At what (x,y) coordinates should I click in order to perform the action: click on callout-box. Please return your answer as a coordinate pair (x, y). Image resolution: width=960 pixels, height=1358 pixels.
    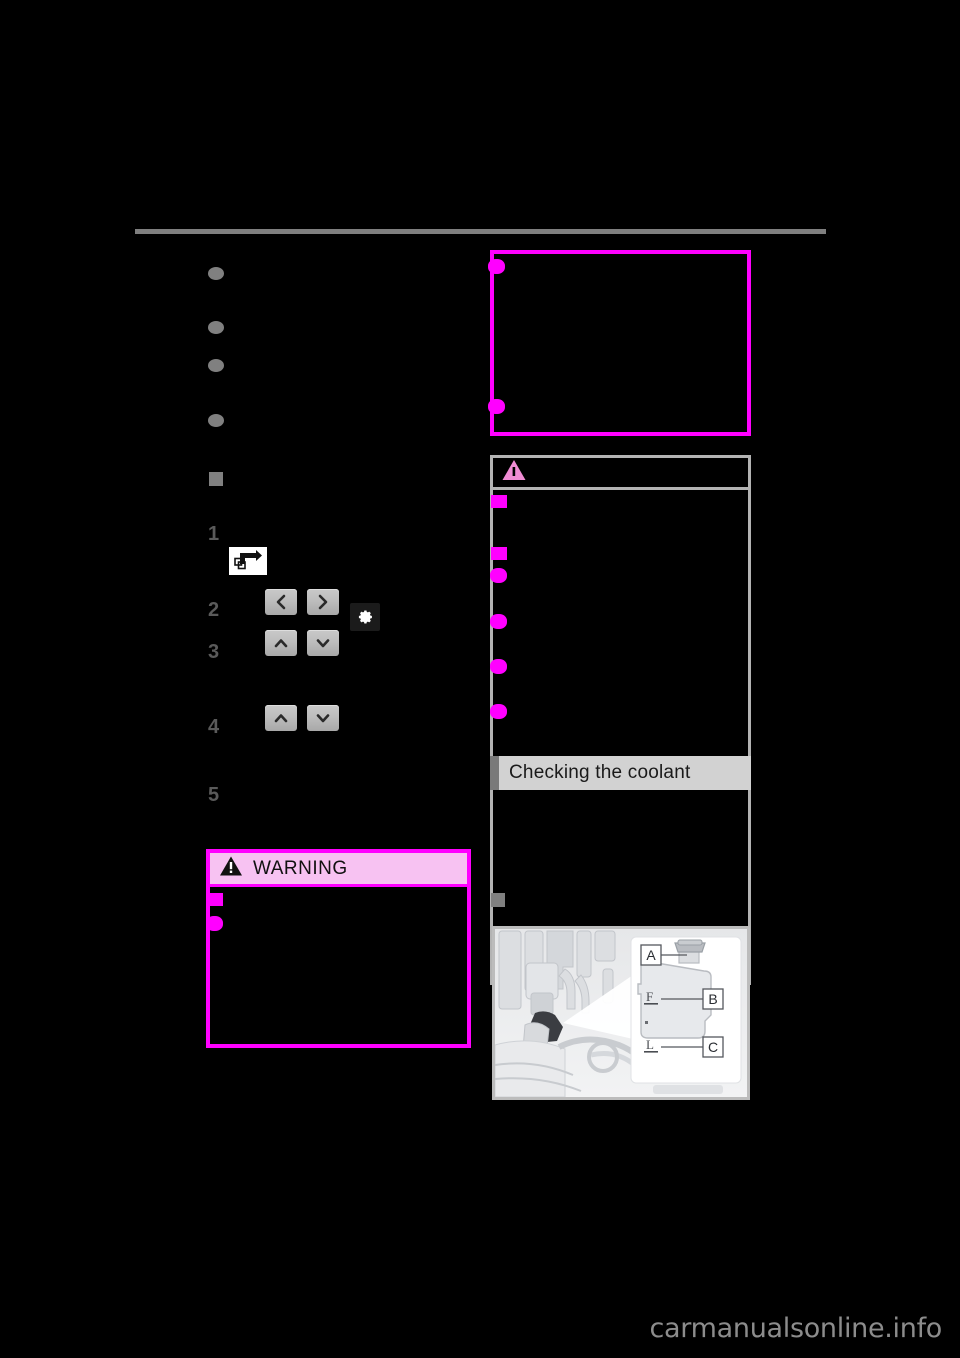
    Looking at the image, I should click on (619, 343).